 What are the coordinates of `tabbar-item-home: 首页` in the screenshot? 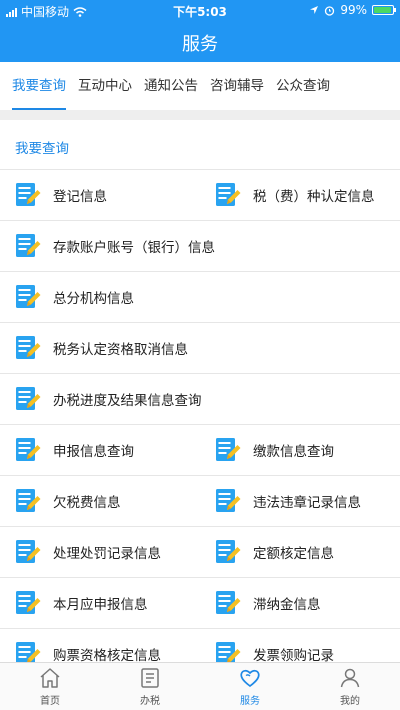 It's located at (50, 686).